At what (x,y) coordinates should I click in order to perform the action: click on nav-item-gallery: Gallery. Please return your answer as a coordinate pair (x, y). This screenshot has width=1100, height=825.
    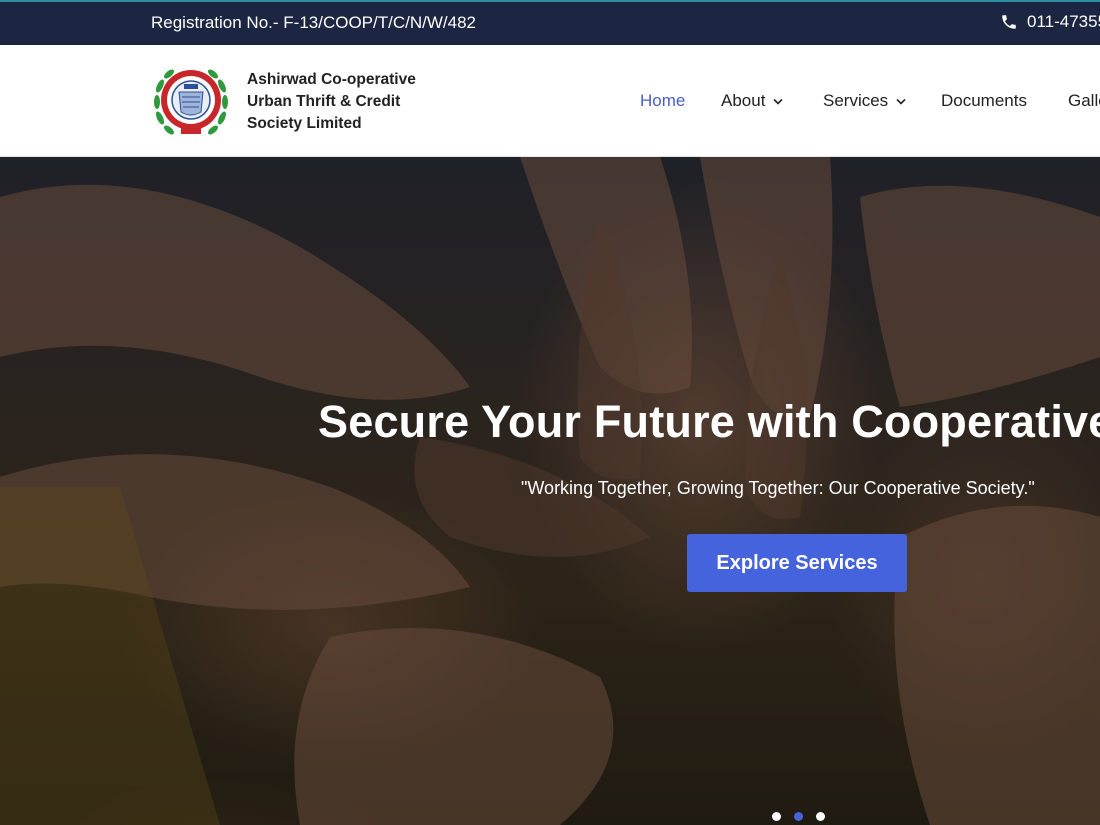
    Looking at the image, I should click on (1084, 101).